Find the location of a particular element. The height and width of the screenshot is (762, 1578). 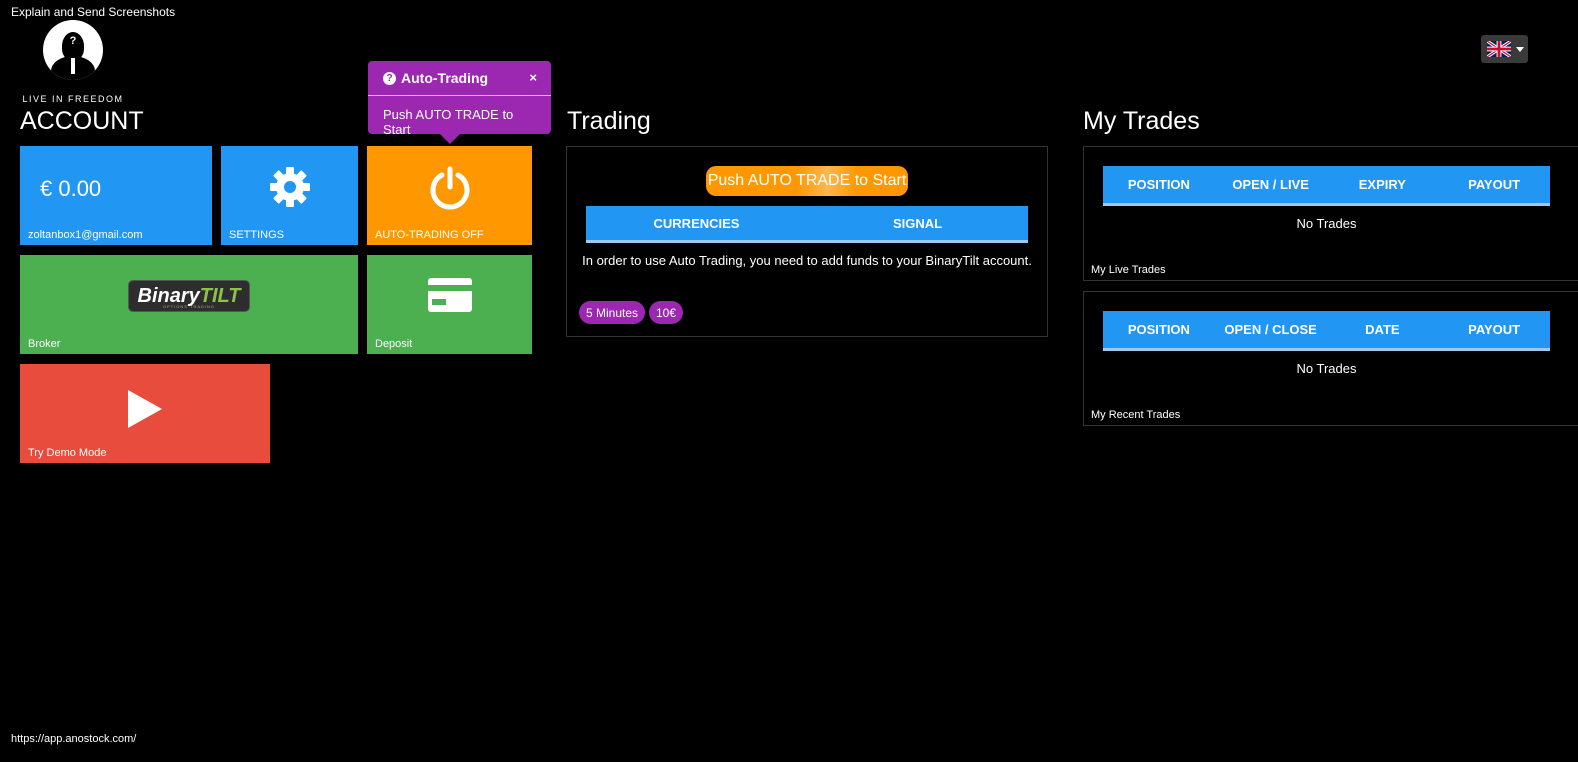

account-email: zoltanbox1@gmail.com is located at coordinates (85, 235).